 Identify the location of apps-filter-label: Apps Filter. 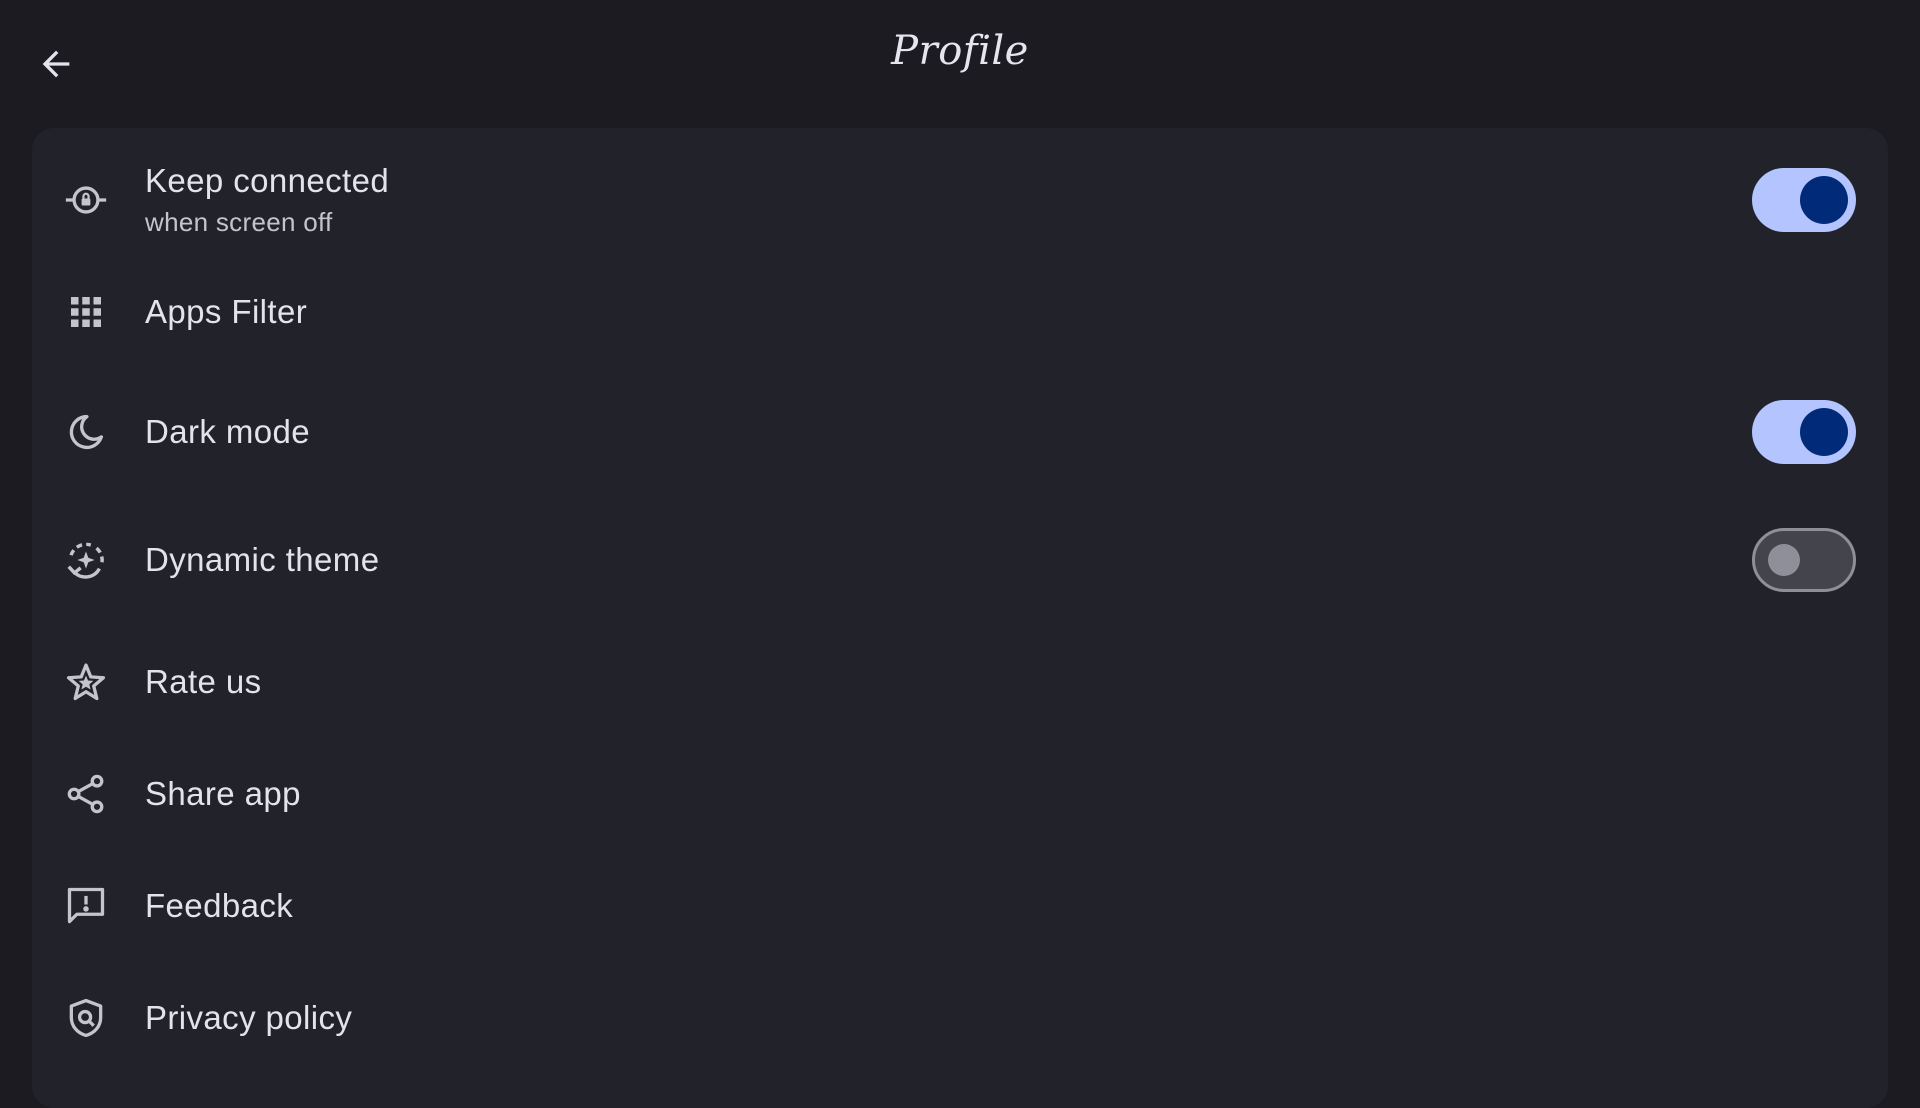
(226, 311).